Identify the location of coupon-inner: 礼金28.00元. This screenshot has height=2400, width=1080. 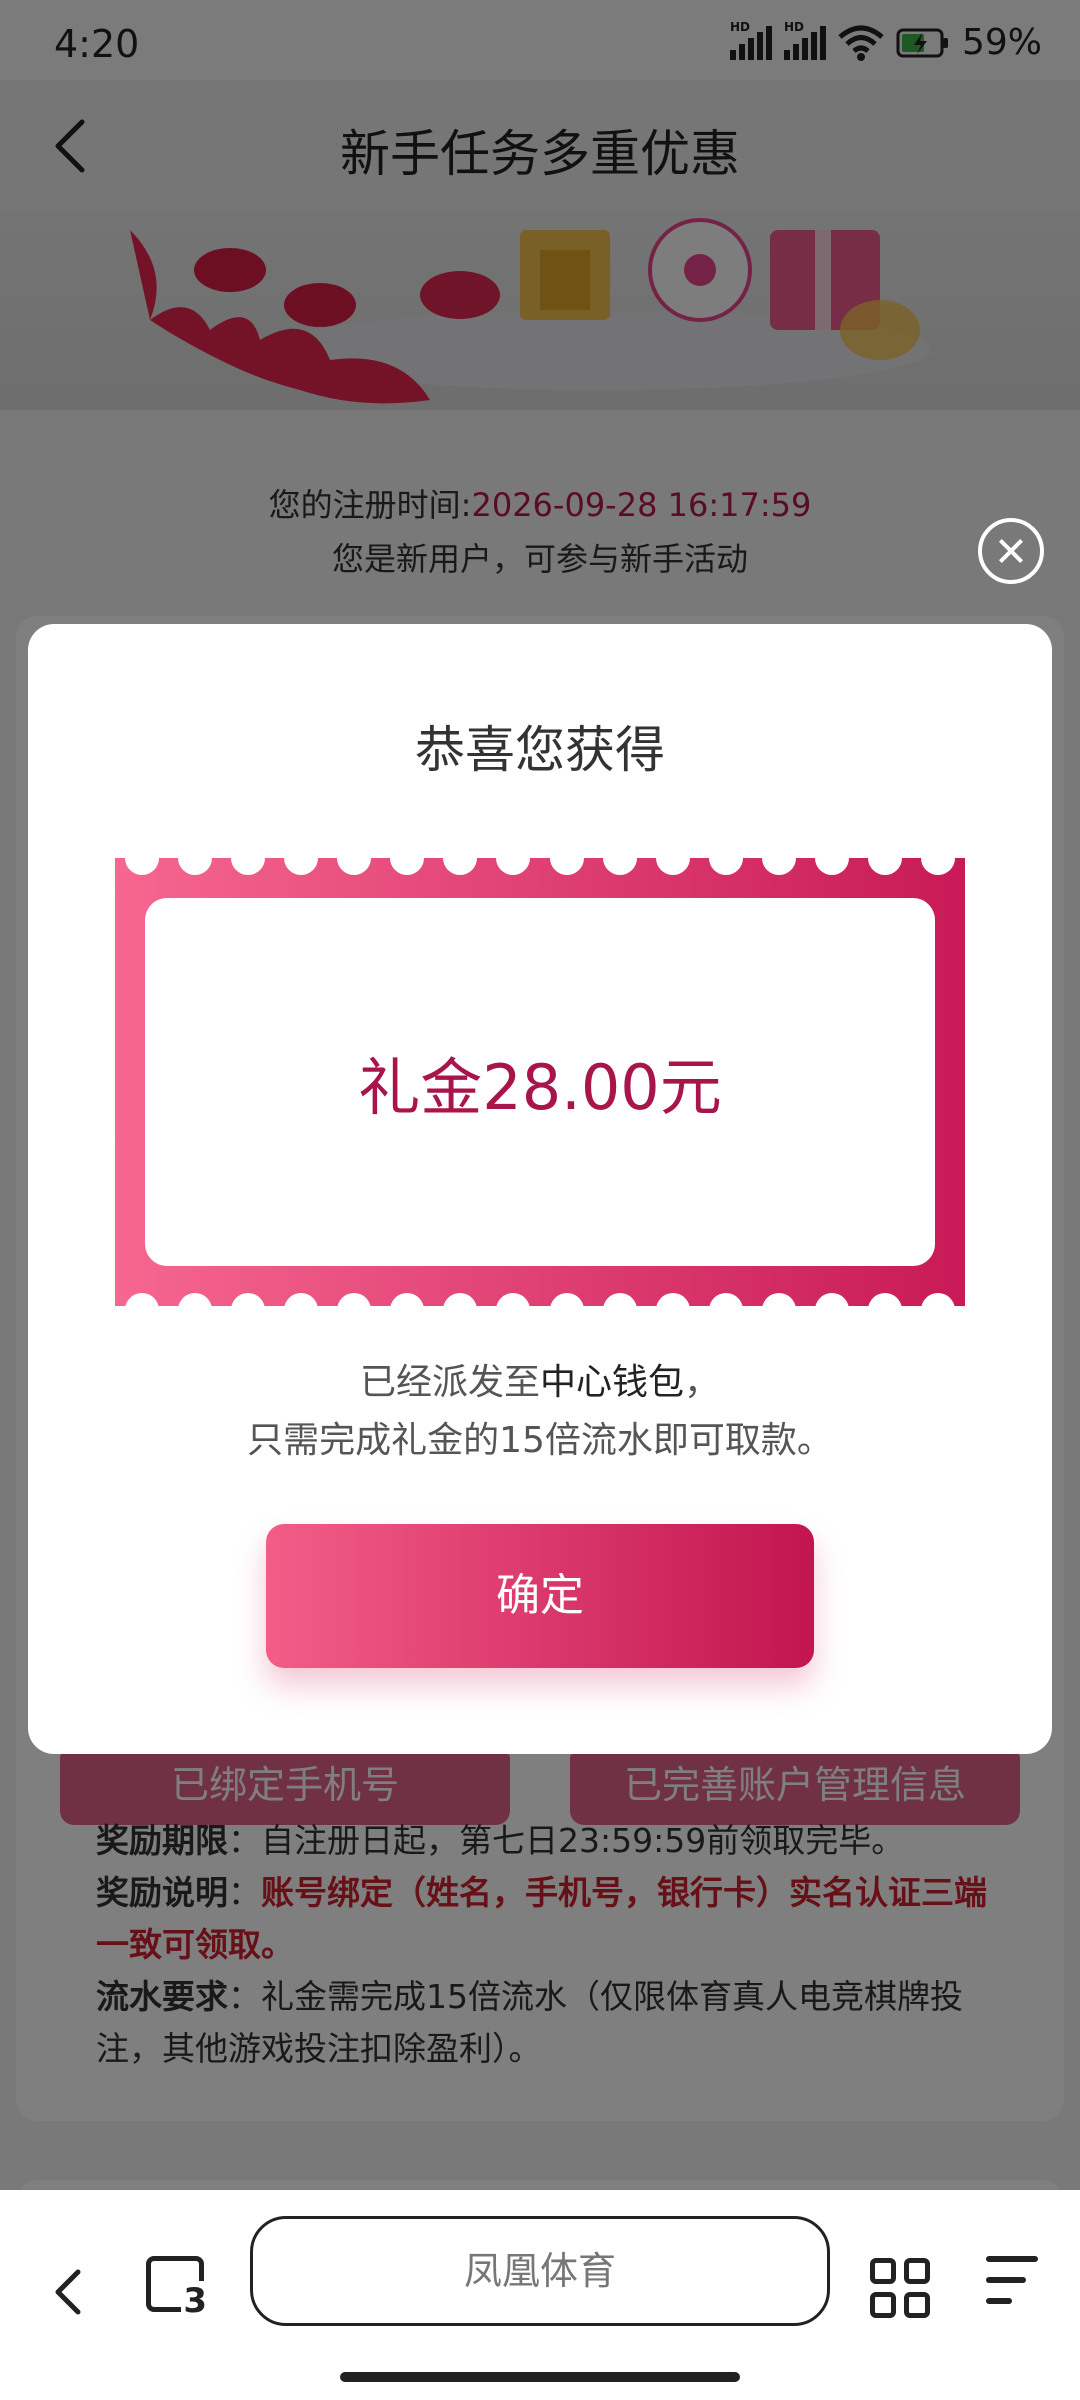
(540, 1082).